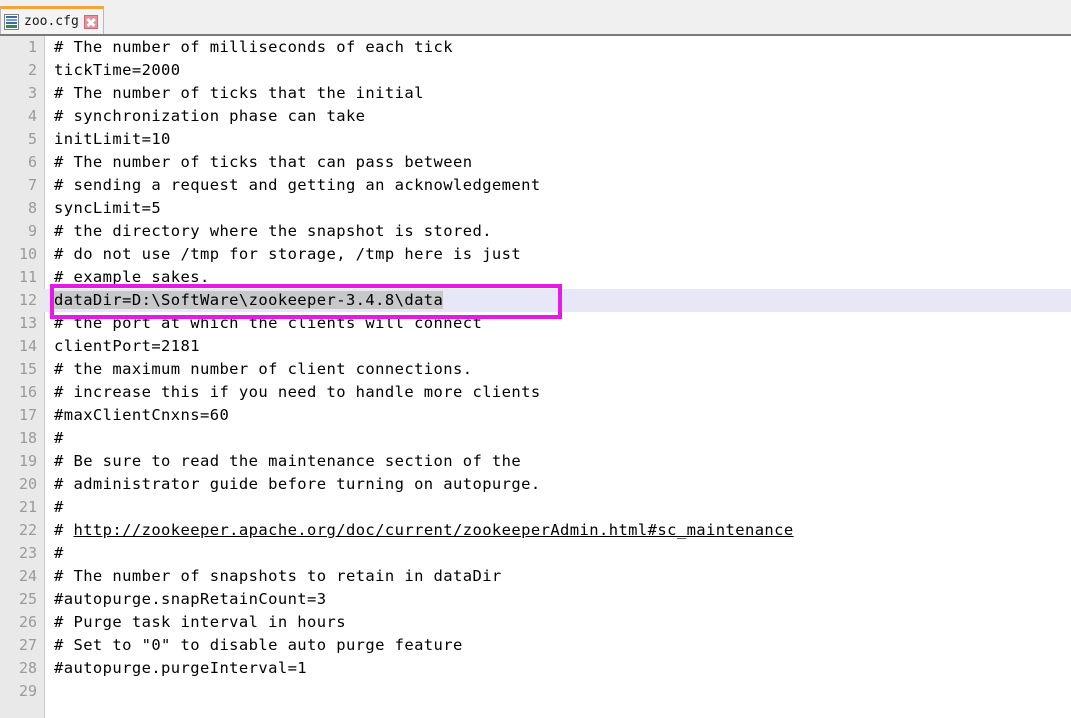  What do you see at coordinates (27, 484) in the screenshot?
I see `line-number: 20` at bounding box center [27, 484].